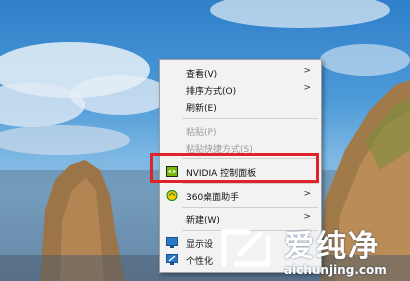 The height and width of the screenshot is (281, 410). I want to click on watermark: 爱纯净 aichunjing.com, so click(312, 250).